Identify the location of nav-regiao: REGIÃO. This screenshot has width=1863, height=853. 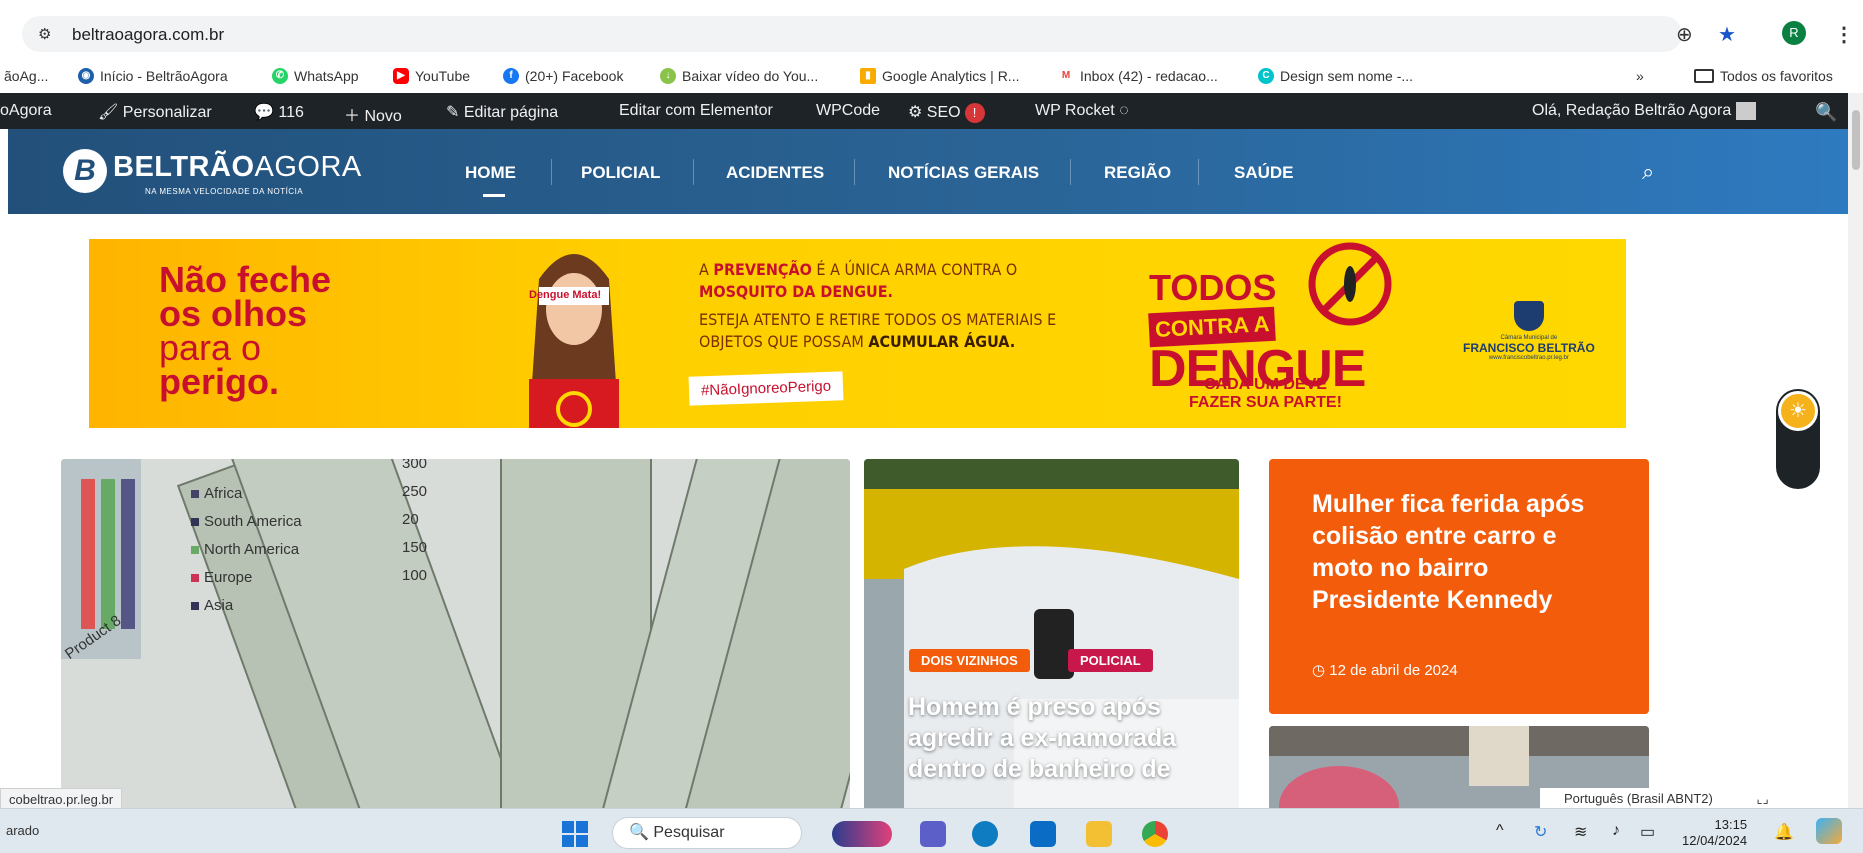
(1137, 173).